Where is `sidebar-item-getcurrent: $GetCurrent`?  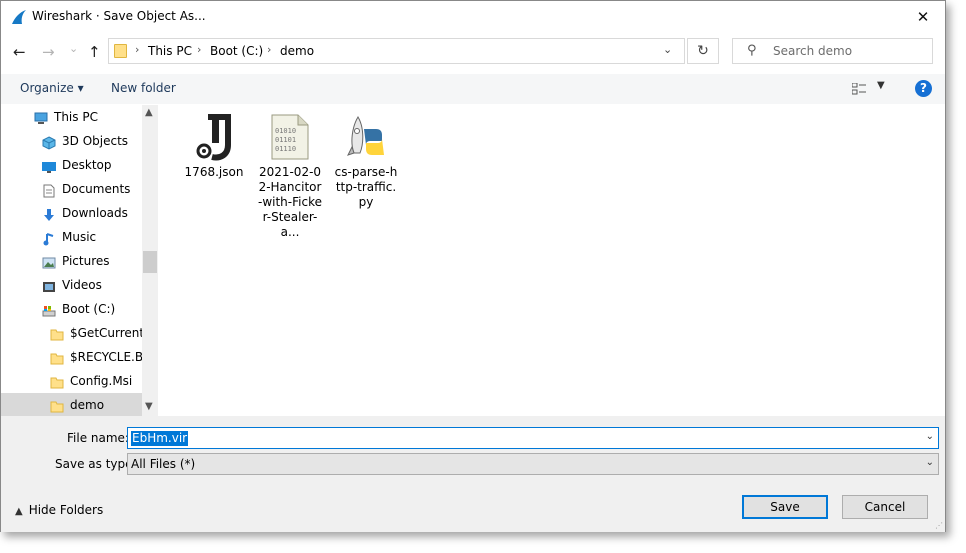 sidebar-item-getcurrent: $GetCurrent is located at coordinates (73, 333).